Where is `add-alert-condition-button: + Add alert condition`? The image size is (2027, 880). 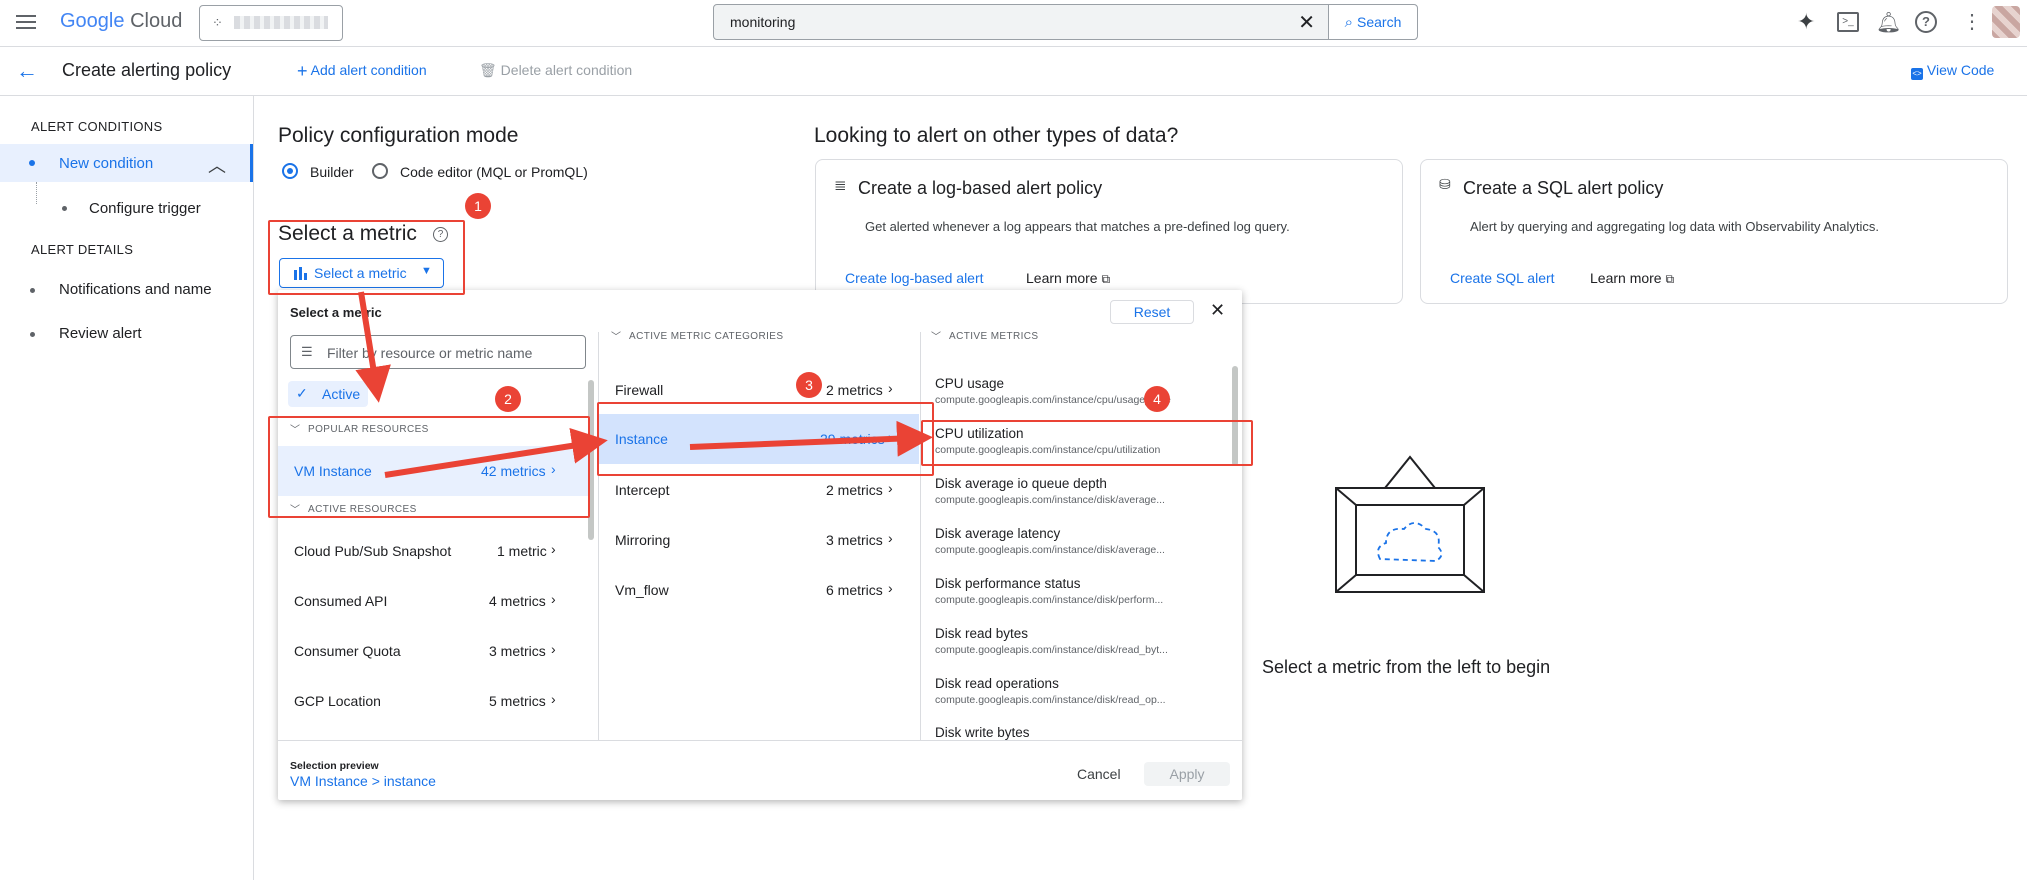
add-alert-condition-button: + Add alert condition is located at coordinates (362, 71).